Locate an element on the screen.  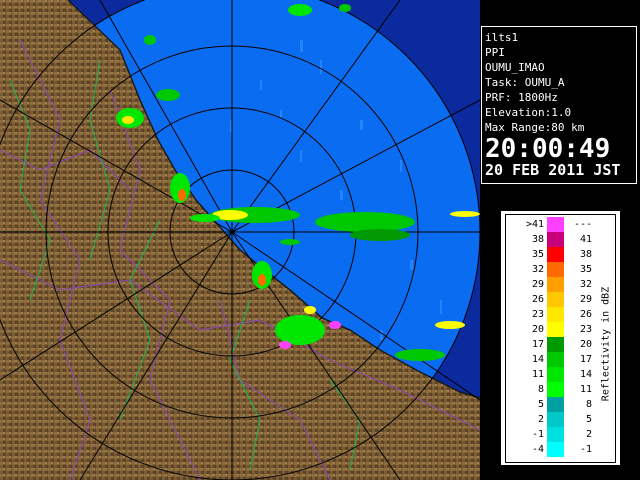
scale-high-value: 5 is located at coordinates (588, 419).